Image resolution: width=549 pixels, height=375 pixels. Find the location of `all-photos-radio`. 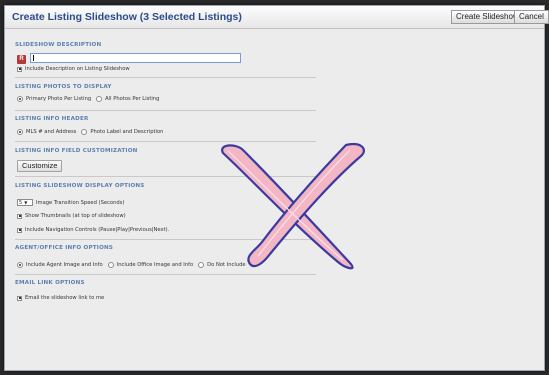

all-photos-radio is located at coordinates (99, 99).